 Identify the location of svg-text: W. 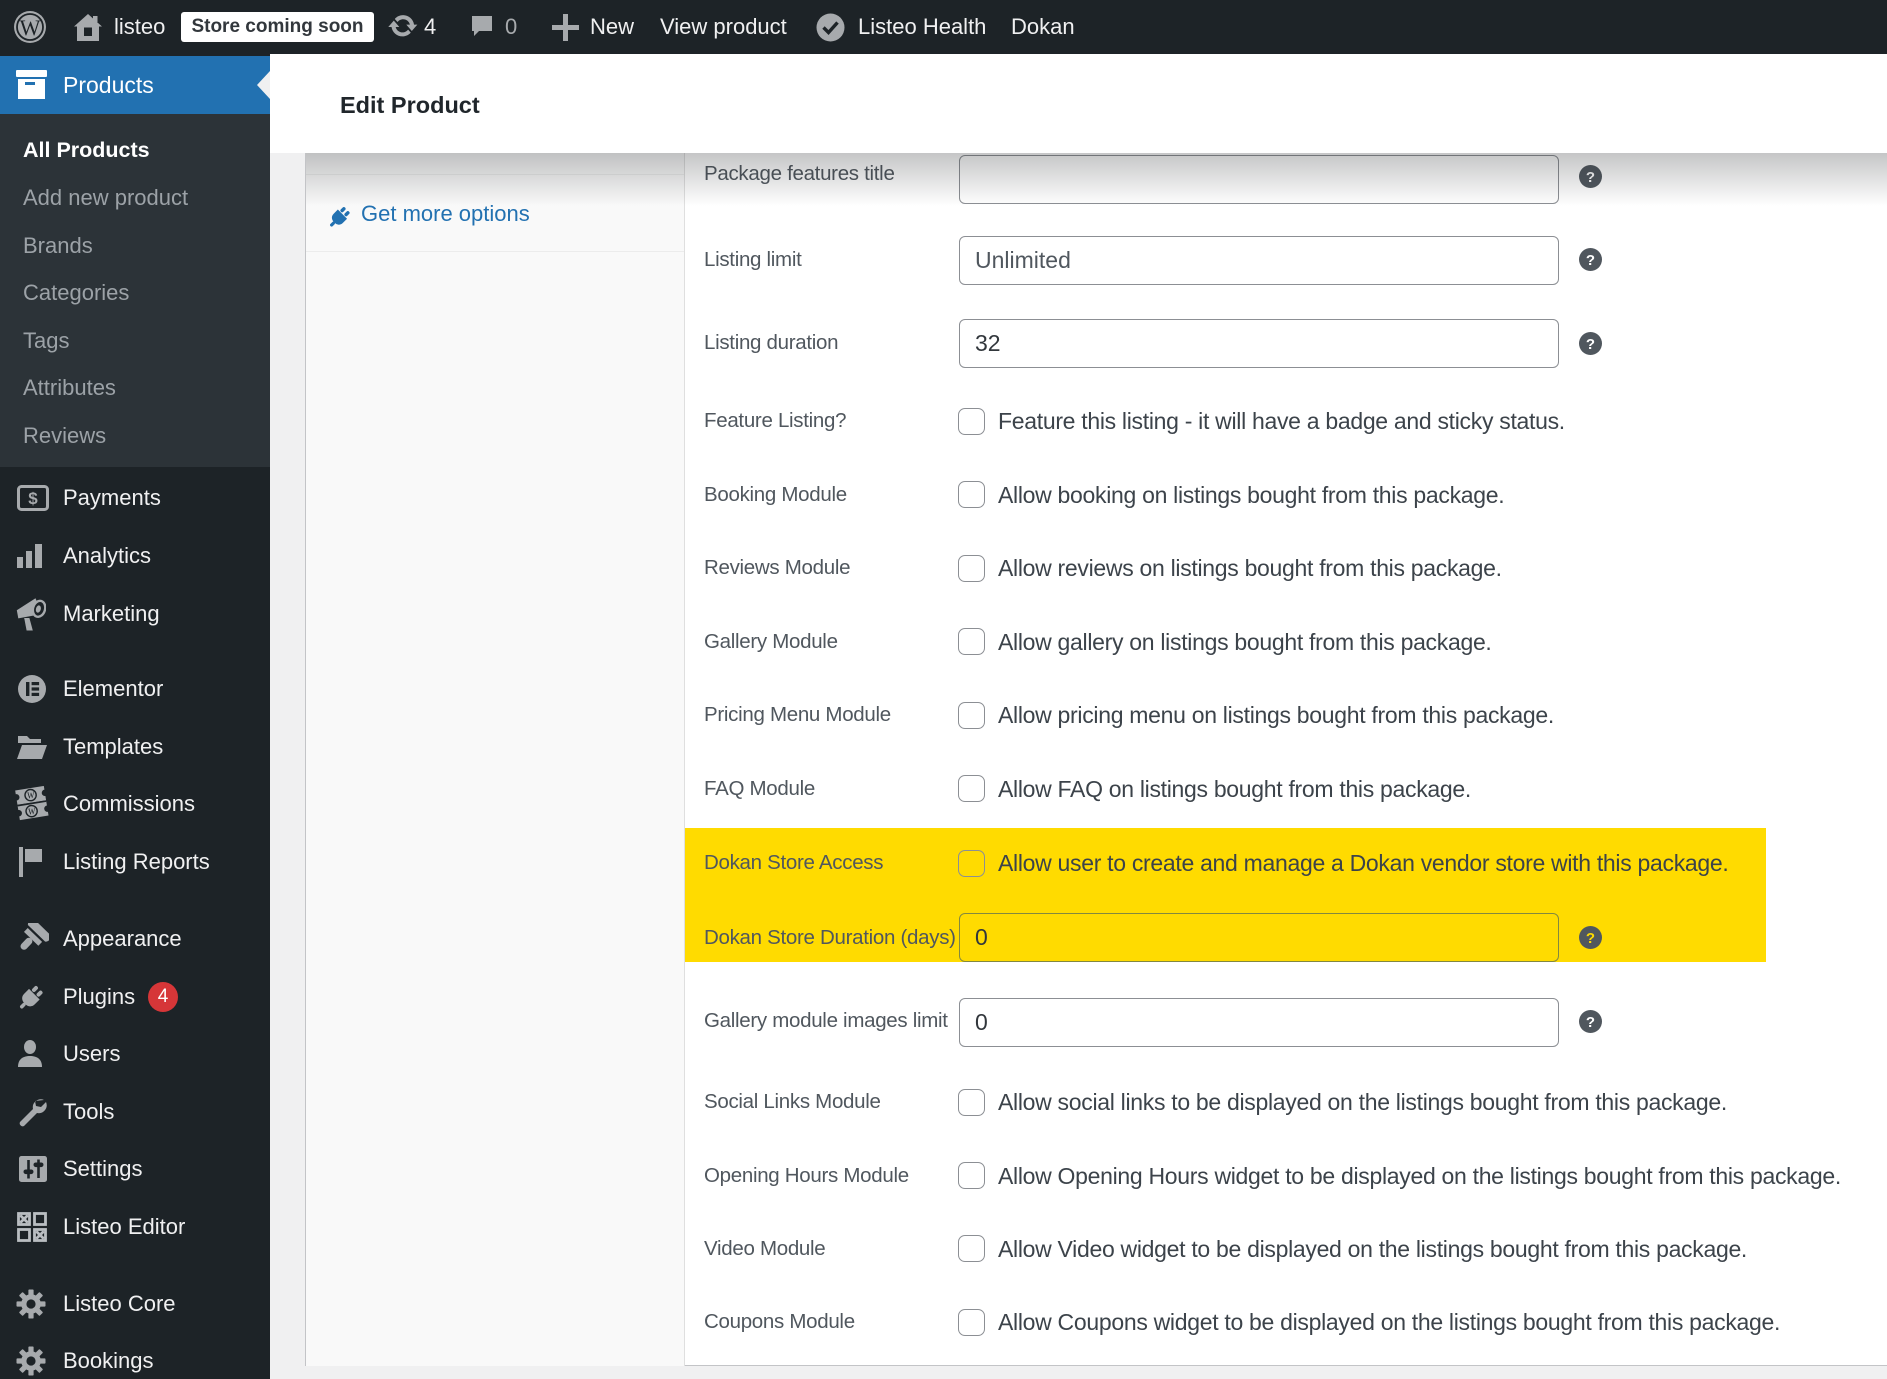
(30, 27).